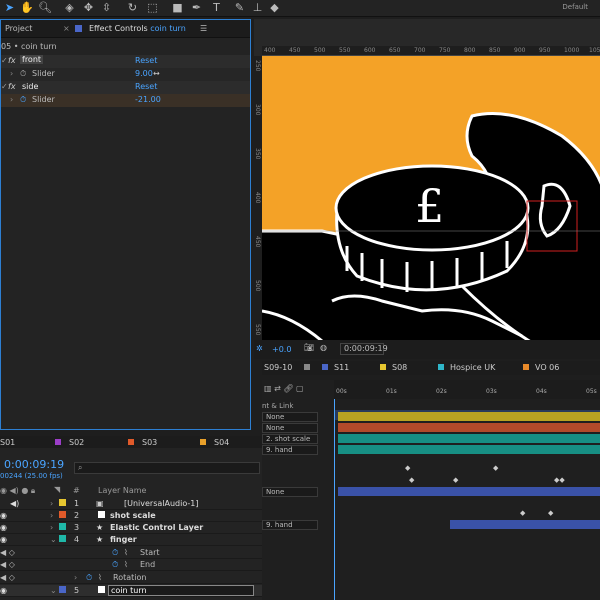  What do you see at coordinates (9, 8) in the screenshot?
I see `selection-tool-icon: ➤` at bounding box center [9, 8].